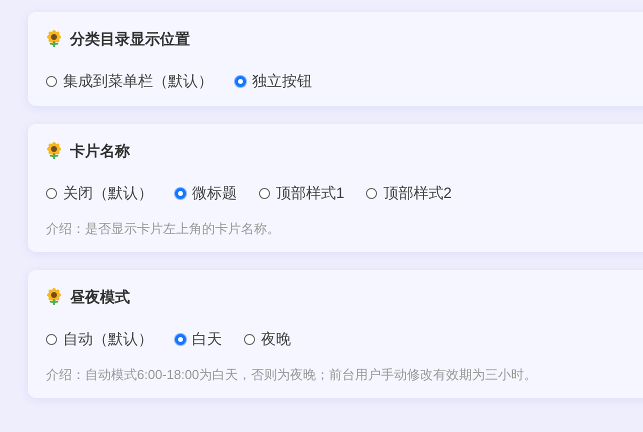  I want to click on option-label: 关闭（默认）, so click(108, 193).